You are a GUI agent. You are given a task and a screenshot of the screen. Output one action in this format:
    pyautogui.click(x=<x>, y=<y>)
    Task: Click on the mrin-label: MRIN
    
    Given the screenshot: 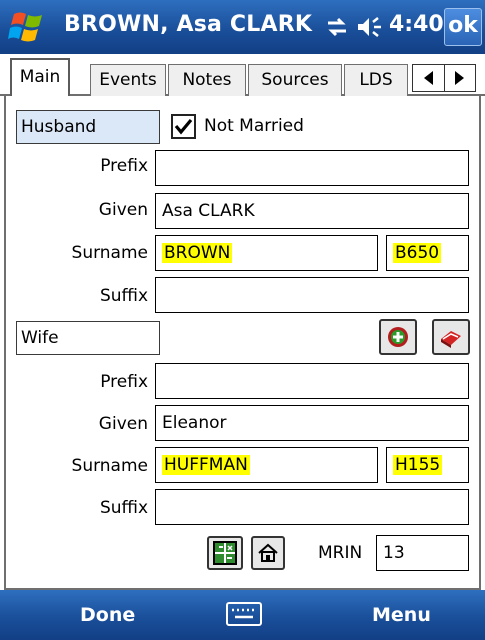 What is the action you would take?
    pyautogui.click(x=340, y=553)
    